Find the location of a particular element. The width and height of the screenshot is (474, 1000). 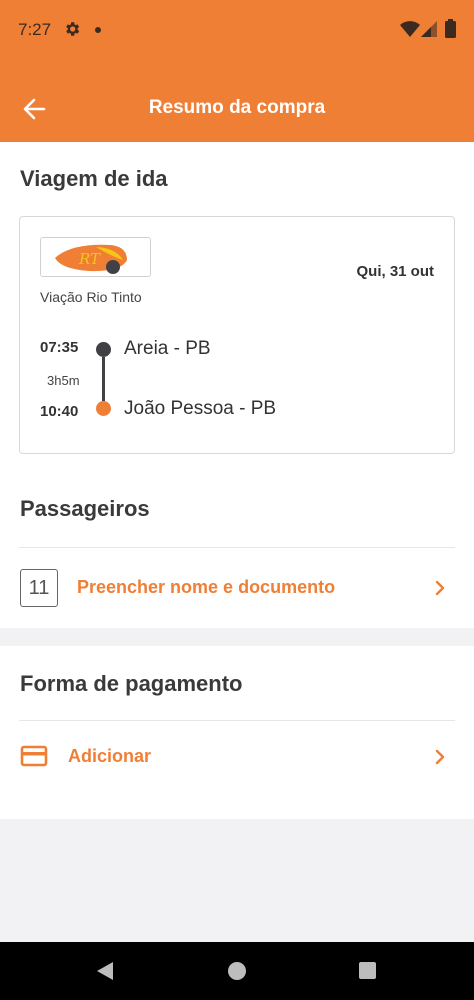

fill-passenger-label: Preencher nome e documento is located at coordinates (206, 587).